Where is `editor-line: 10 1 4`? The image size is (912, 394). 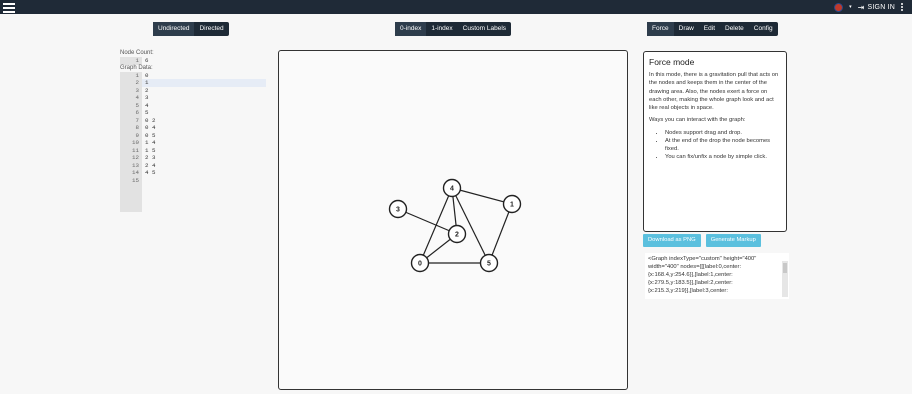
editor-line: 10 1 4 is located at coordinates (193, 143).